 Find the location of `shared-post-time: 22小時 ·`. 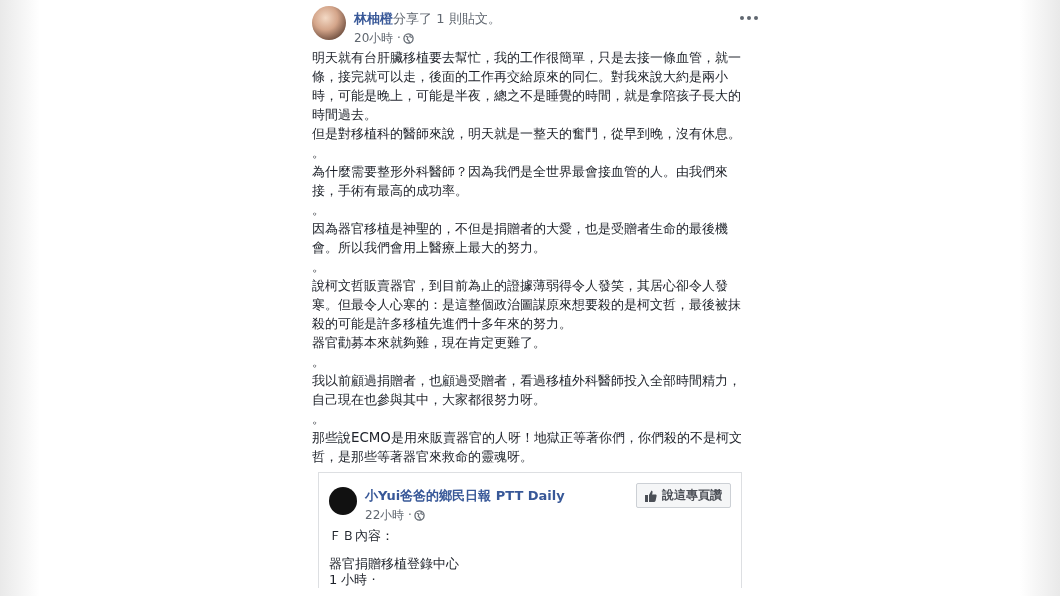

shared-post-time: 22小時 · is located at coordinates (388, 515).